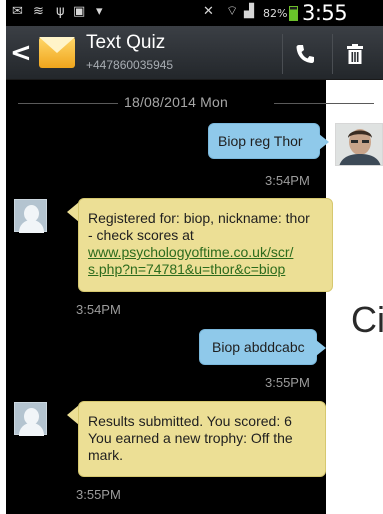 The width and height of the screenshot is (383, 514). Describe the element at coordinates (57, 52) in the screenshot. I see `envelope-avatar-icon` at that location.